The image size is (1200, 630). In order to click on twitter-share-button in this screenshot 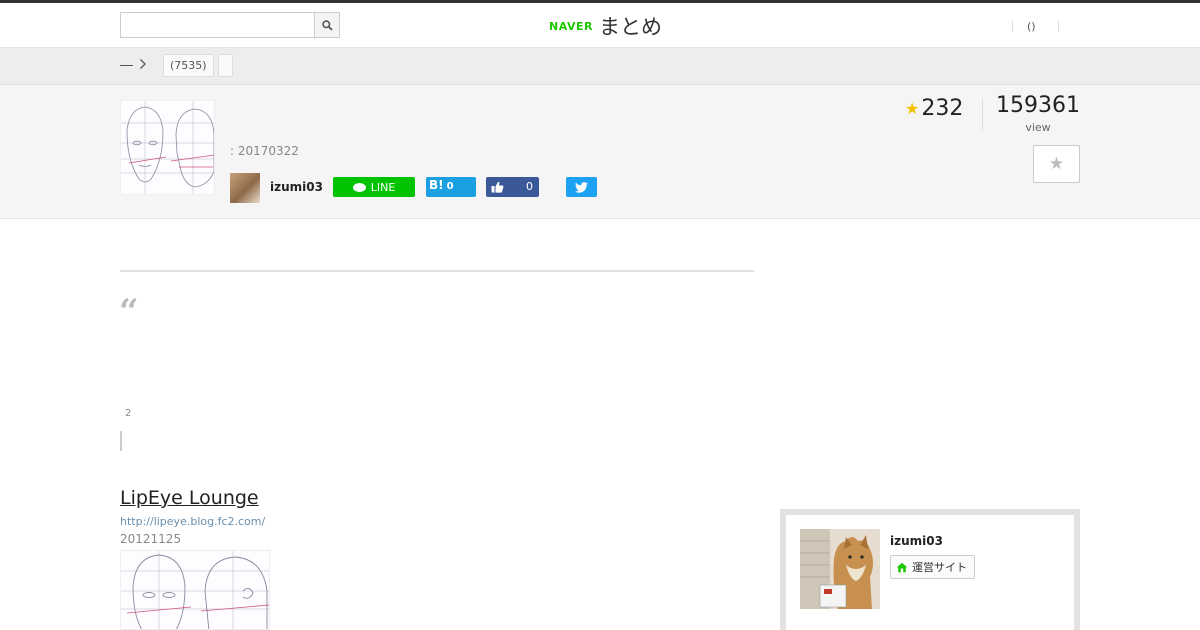, I will do `click(581, 187)`.